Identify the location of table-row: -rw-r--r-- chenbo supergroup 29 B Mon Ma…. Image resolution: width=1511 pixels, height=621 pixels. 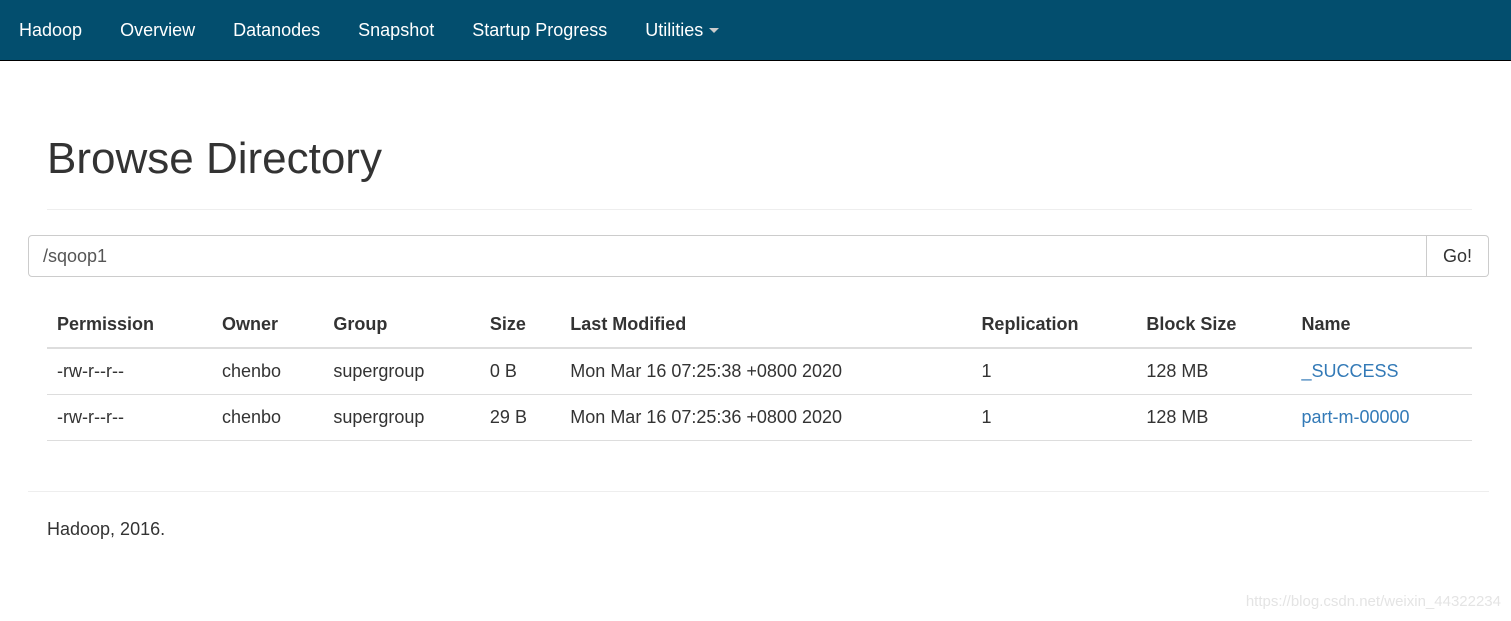
(759, 417).